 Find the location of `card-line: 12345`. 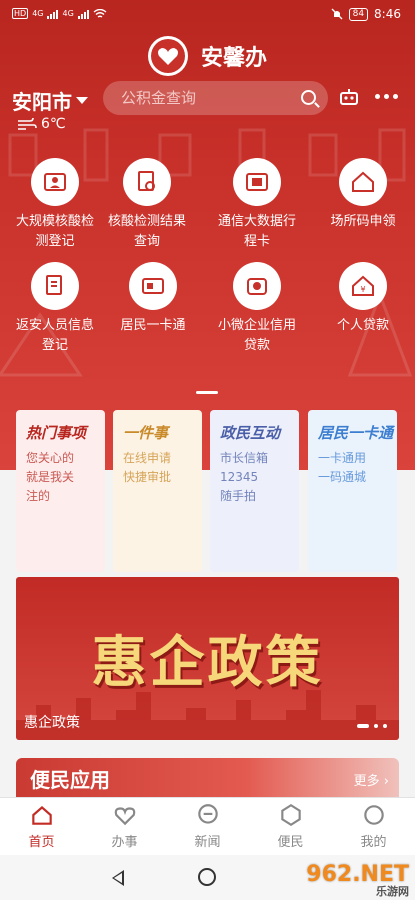

card-line: 12345 is located at coordinates (239, 477).